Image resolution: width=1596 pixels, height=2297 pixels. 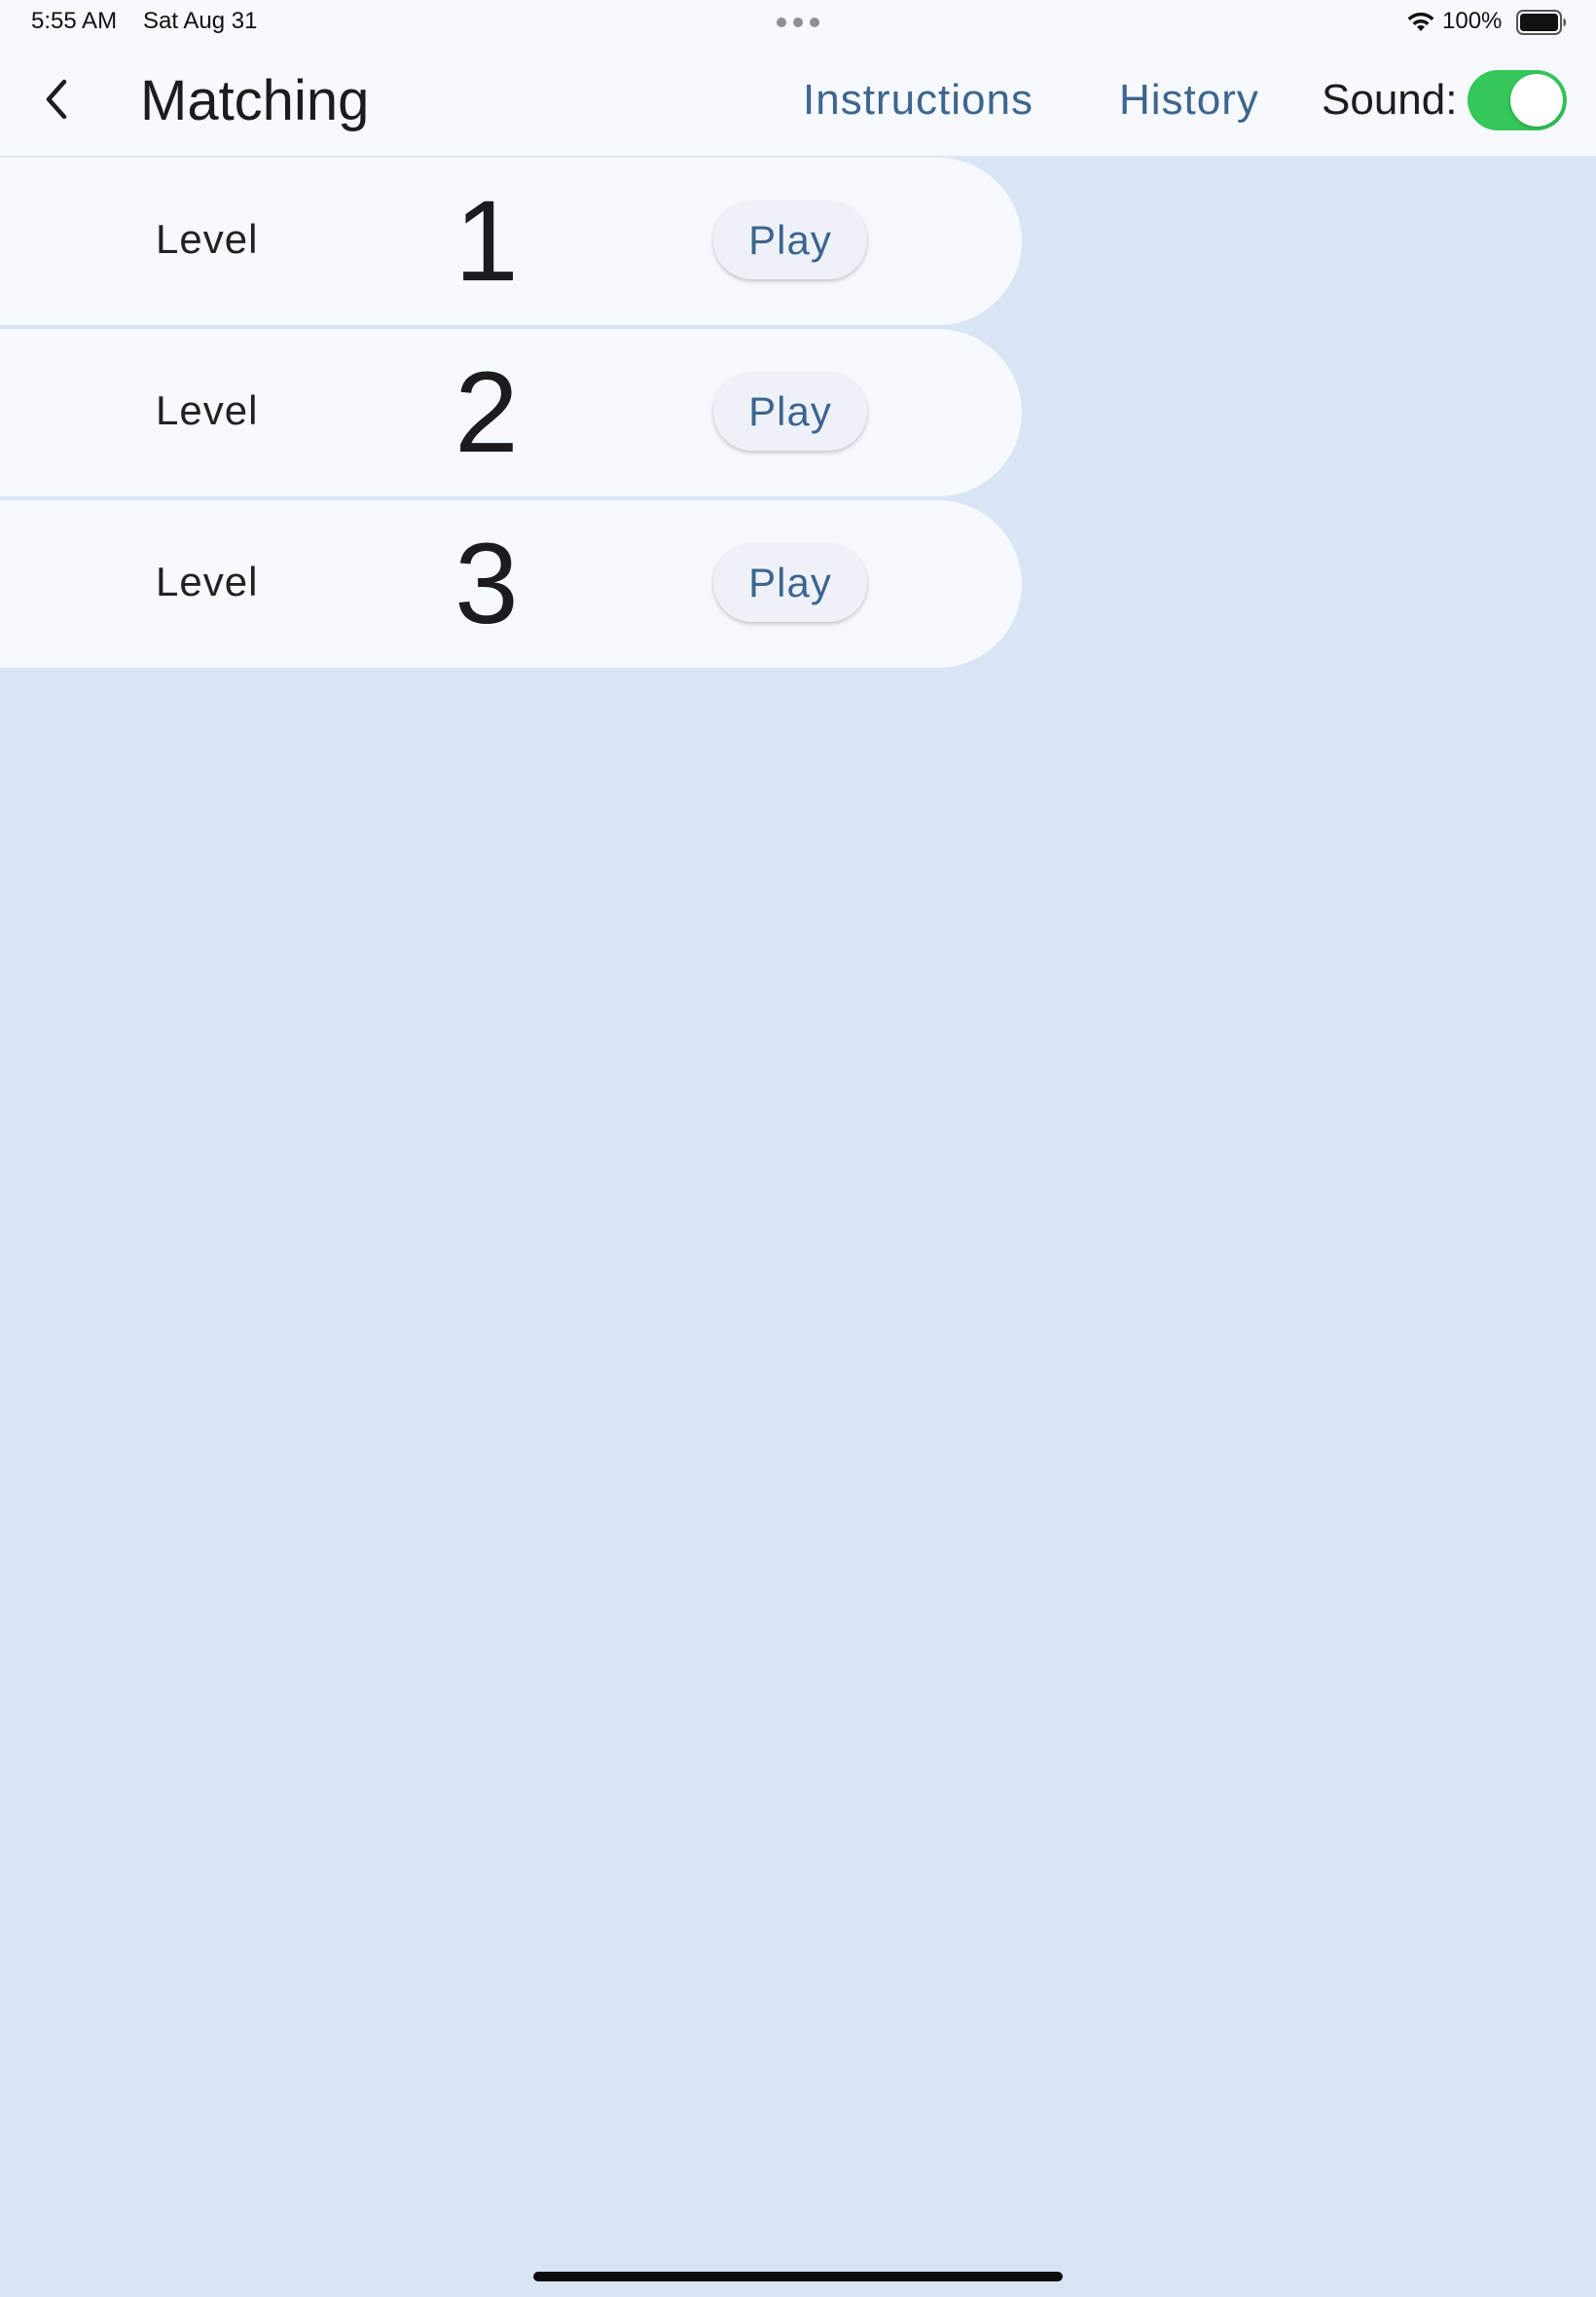 What do you see at coordinates (486, 412) in the screenshot?
I see `level-number: 2` at bounding box center [486, 412].